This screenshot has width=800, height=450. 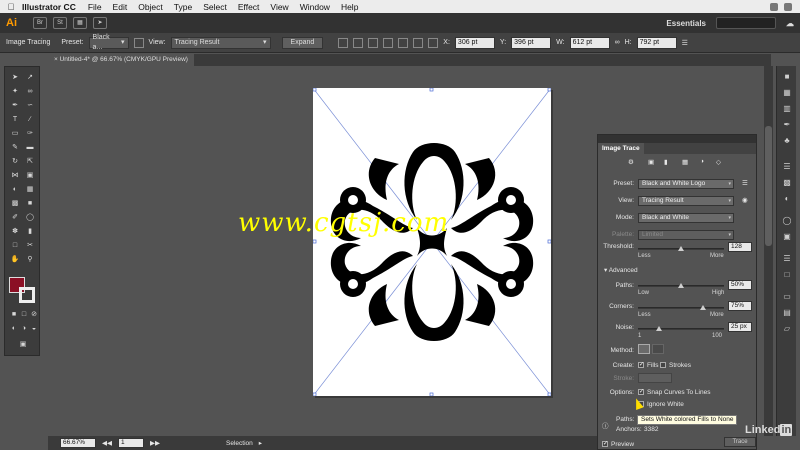 I want to click on width-tool-icon: ⋈, so click(x=15, y=176).